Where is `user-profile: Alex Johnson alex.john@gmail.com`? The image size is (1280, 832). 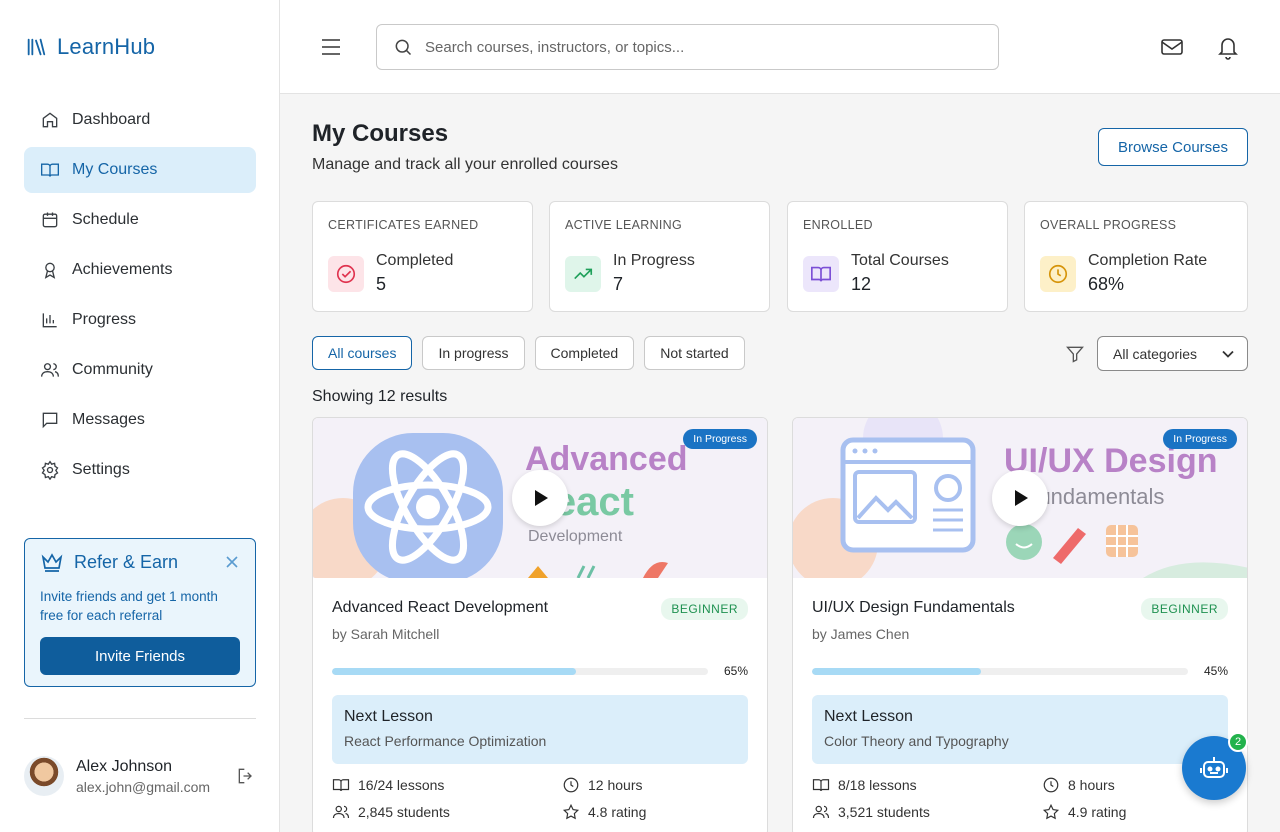
user-profile: Alex Johnson alex.john@gmail.com is located at coordinates (117, 776).